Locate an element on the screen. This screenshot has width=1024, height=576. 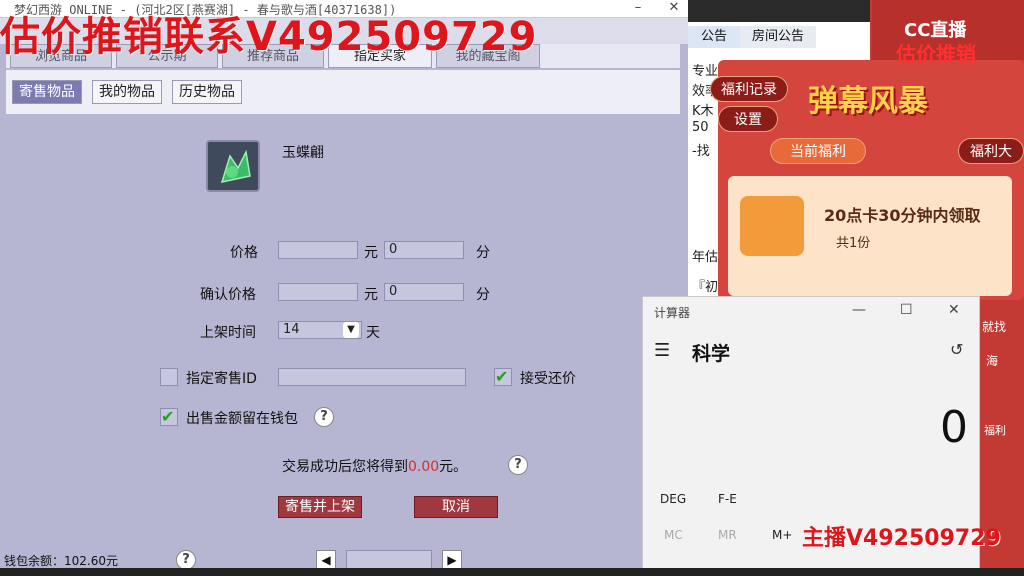
price-fen-input: 0 is located at coordinates (424, 250).